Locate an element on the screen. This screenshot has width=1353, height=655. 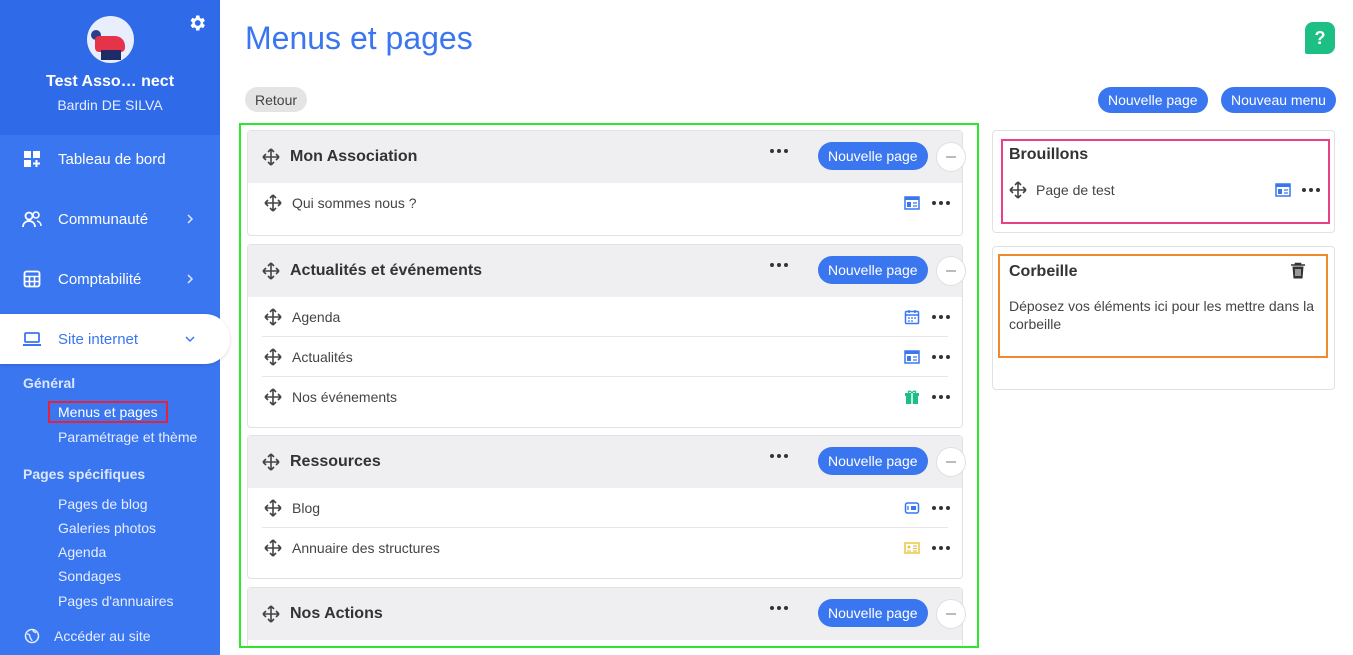
organization-name: Test Asso… nect is located at coordinates (110, 81).